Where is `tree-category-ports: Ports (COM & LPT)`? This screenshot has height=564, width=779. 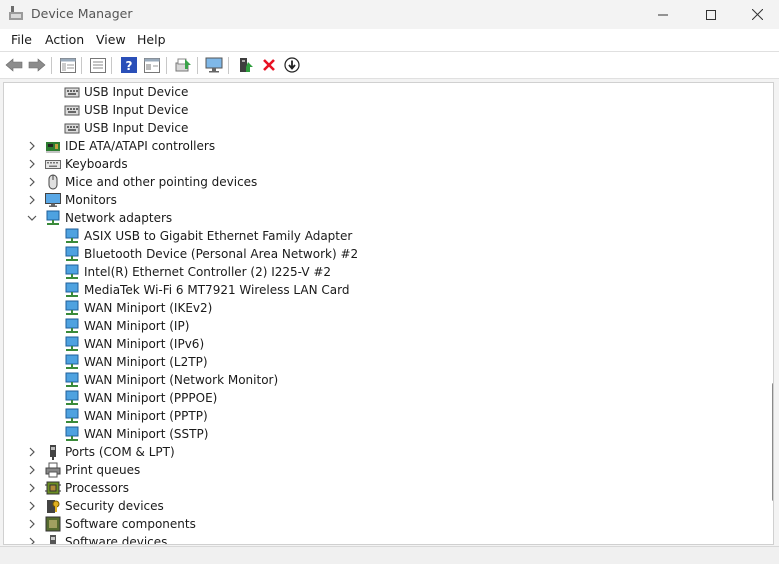
tree-category-ports: Ports (COM & LPT) is located at coordinates (384, 452).